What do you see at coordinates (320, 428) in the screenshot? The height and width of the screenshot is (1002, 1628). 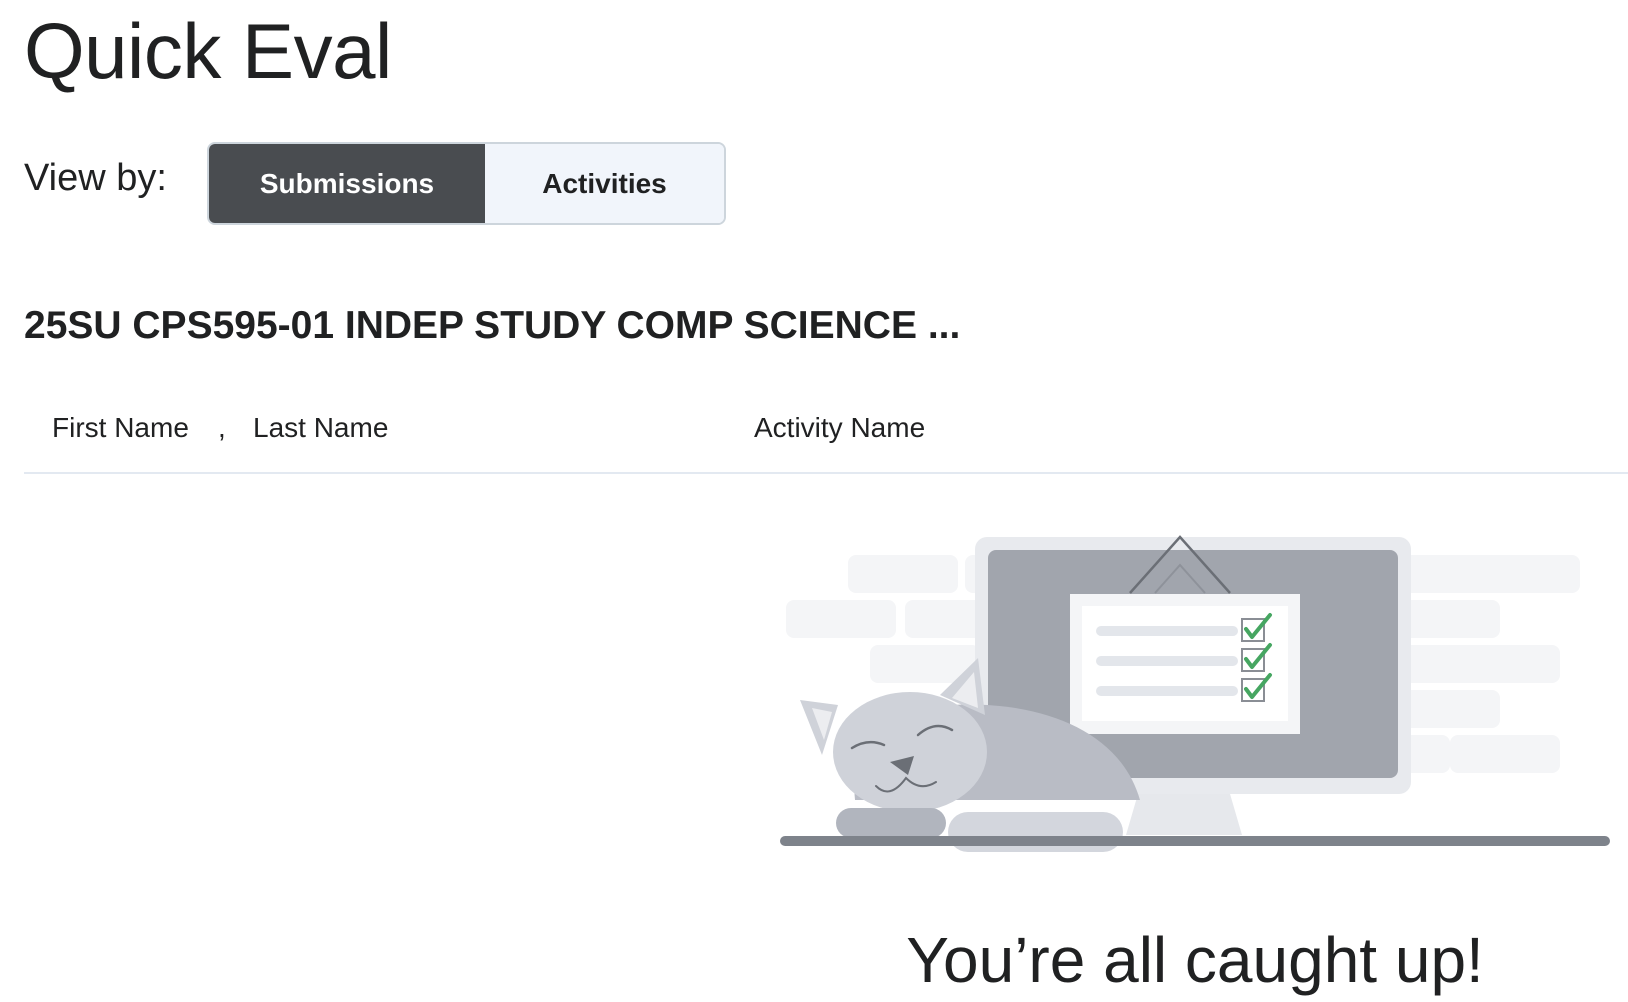 I see `last-name-column-header: Last Name` at bounding box center [320, 428].